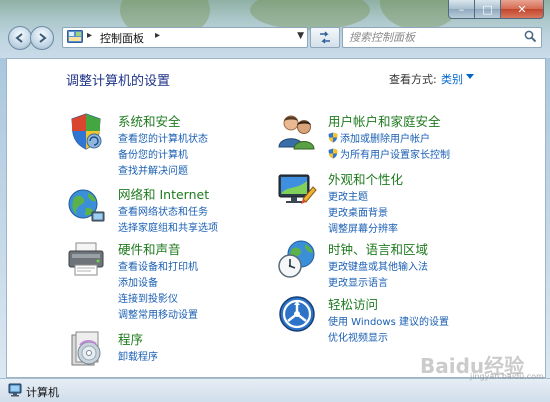 This screenshot has height=402, width=550. What do you see at coordinates (297, 189) in the screenshot?
I see `appearance-icon` at bounding box center [297, 189].